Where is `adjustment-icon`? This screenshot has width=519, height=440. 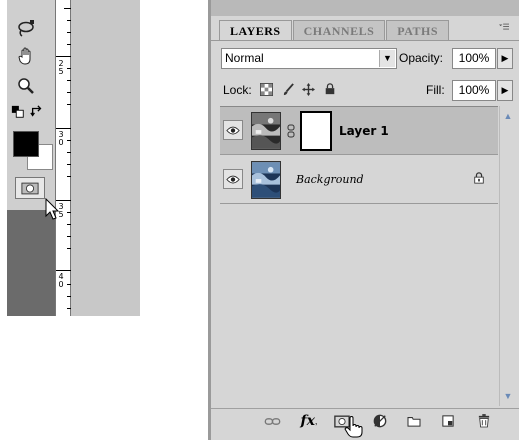
adjustment-icon is located at coordinates (380, 421).